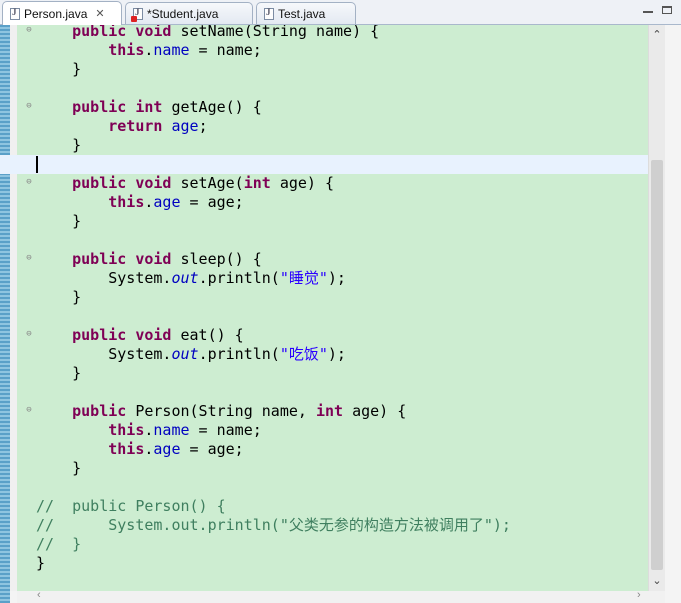  I want to click on minimize-icon, so click(648, 9).